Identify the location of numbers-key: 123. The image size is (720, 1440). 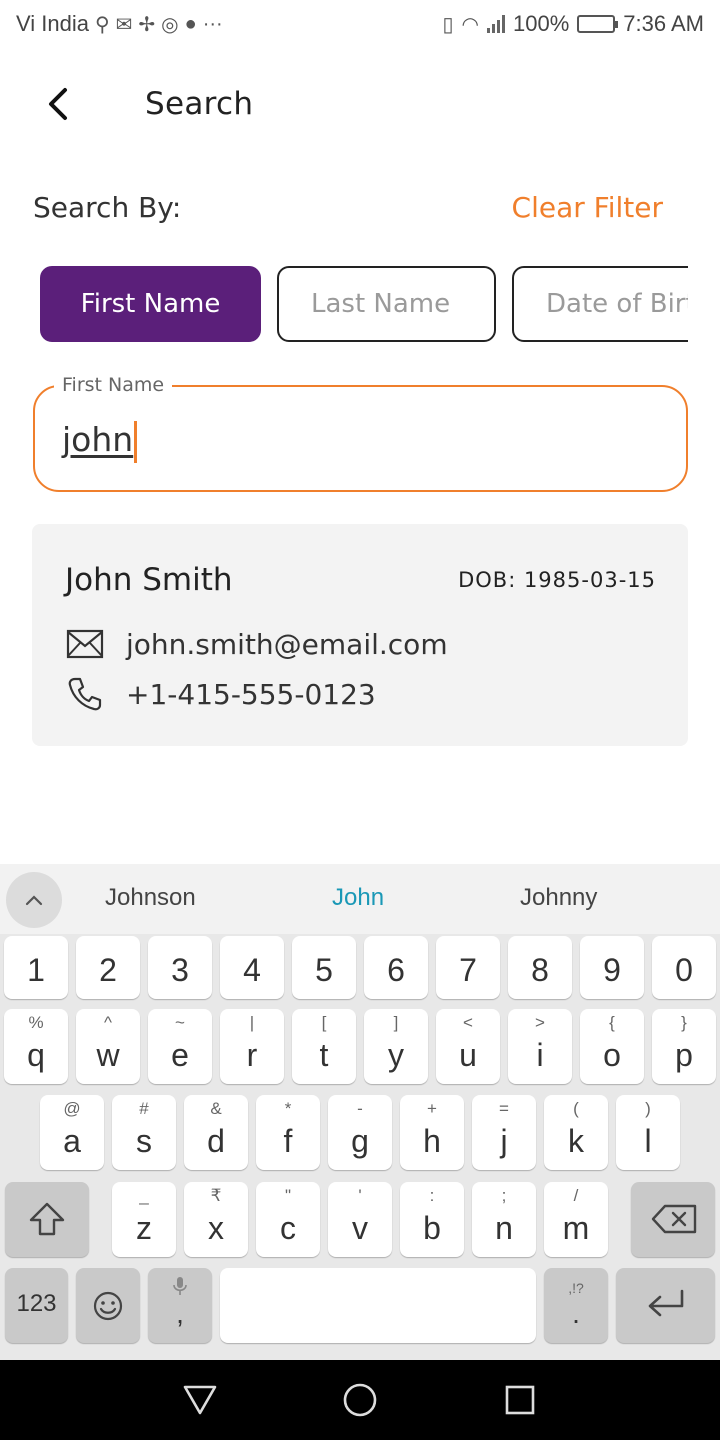
(36, 1305).